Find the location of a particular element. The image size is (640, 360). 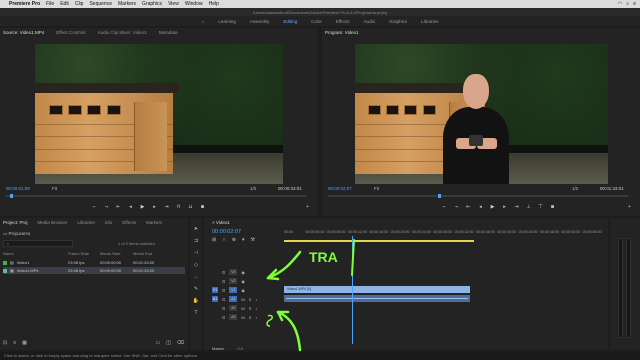

program-add-button-icon: + is located at coordinates (629, 207).